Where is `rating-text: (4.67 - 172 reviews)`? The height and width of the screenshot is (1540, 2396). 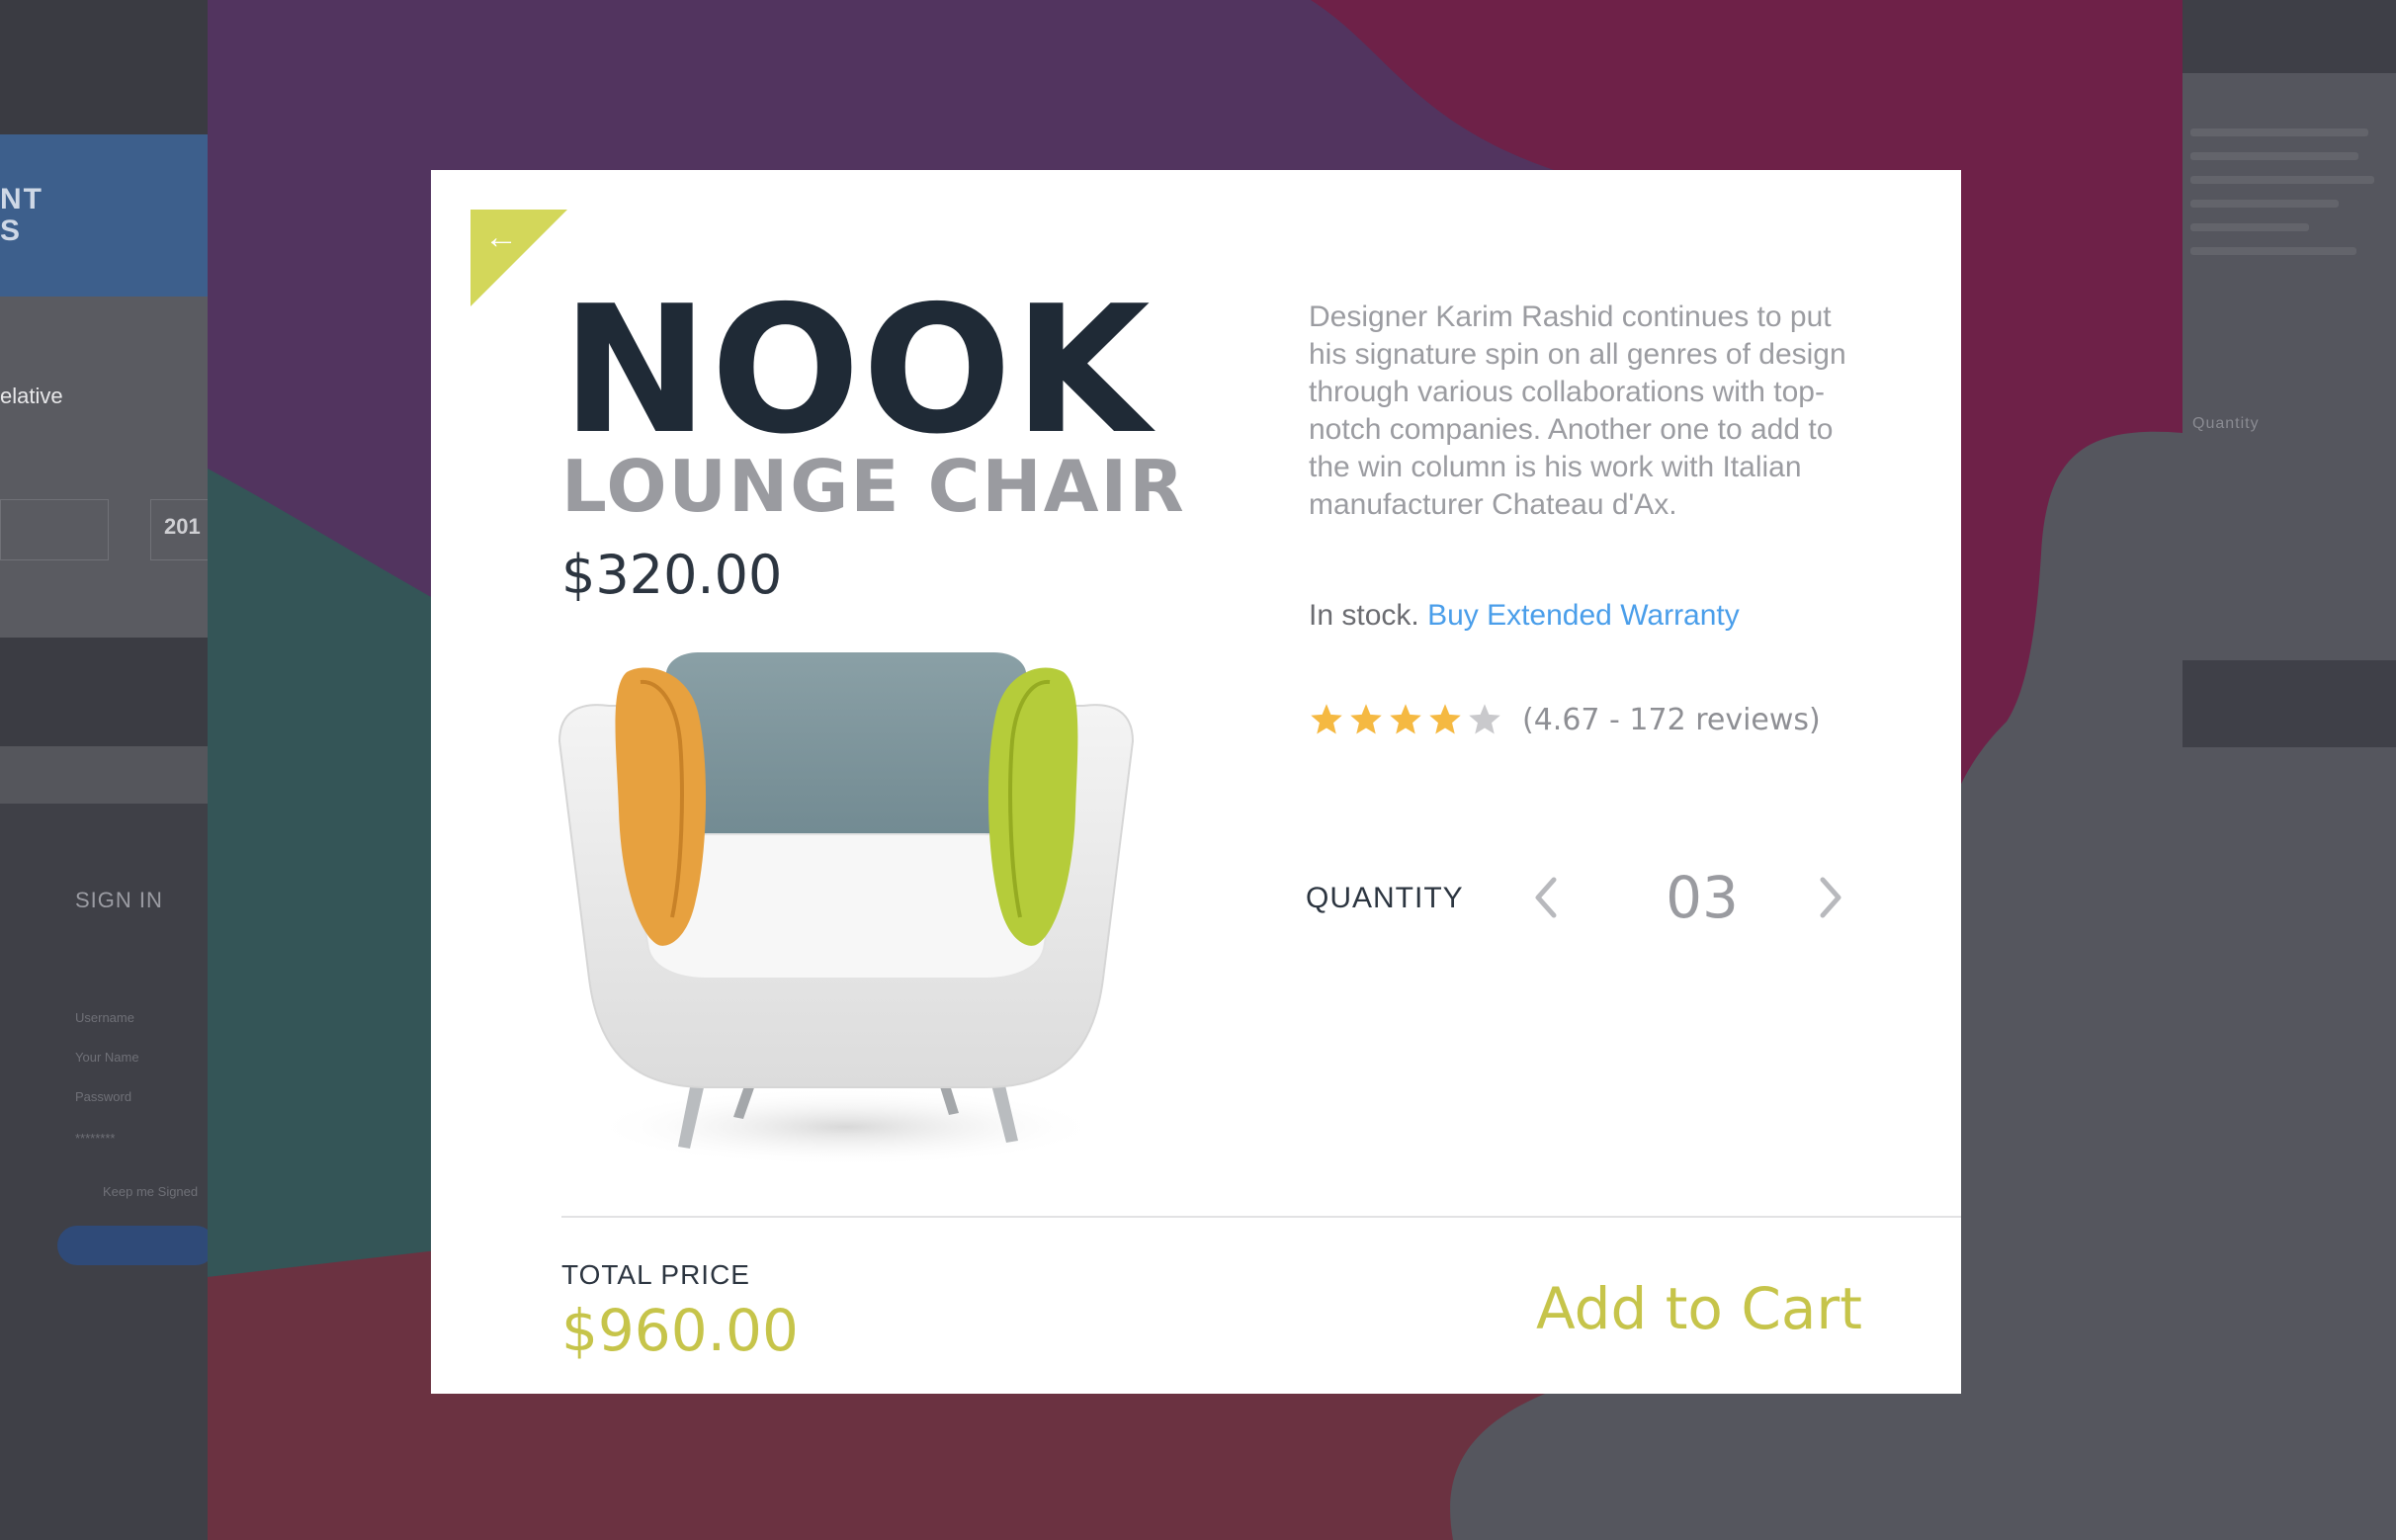 rating-text: (4.67 - 172 reviews) is located at coordinates (1671, 719).